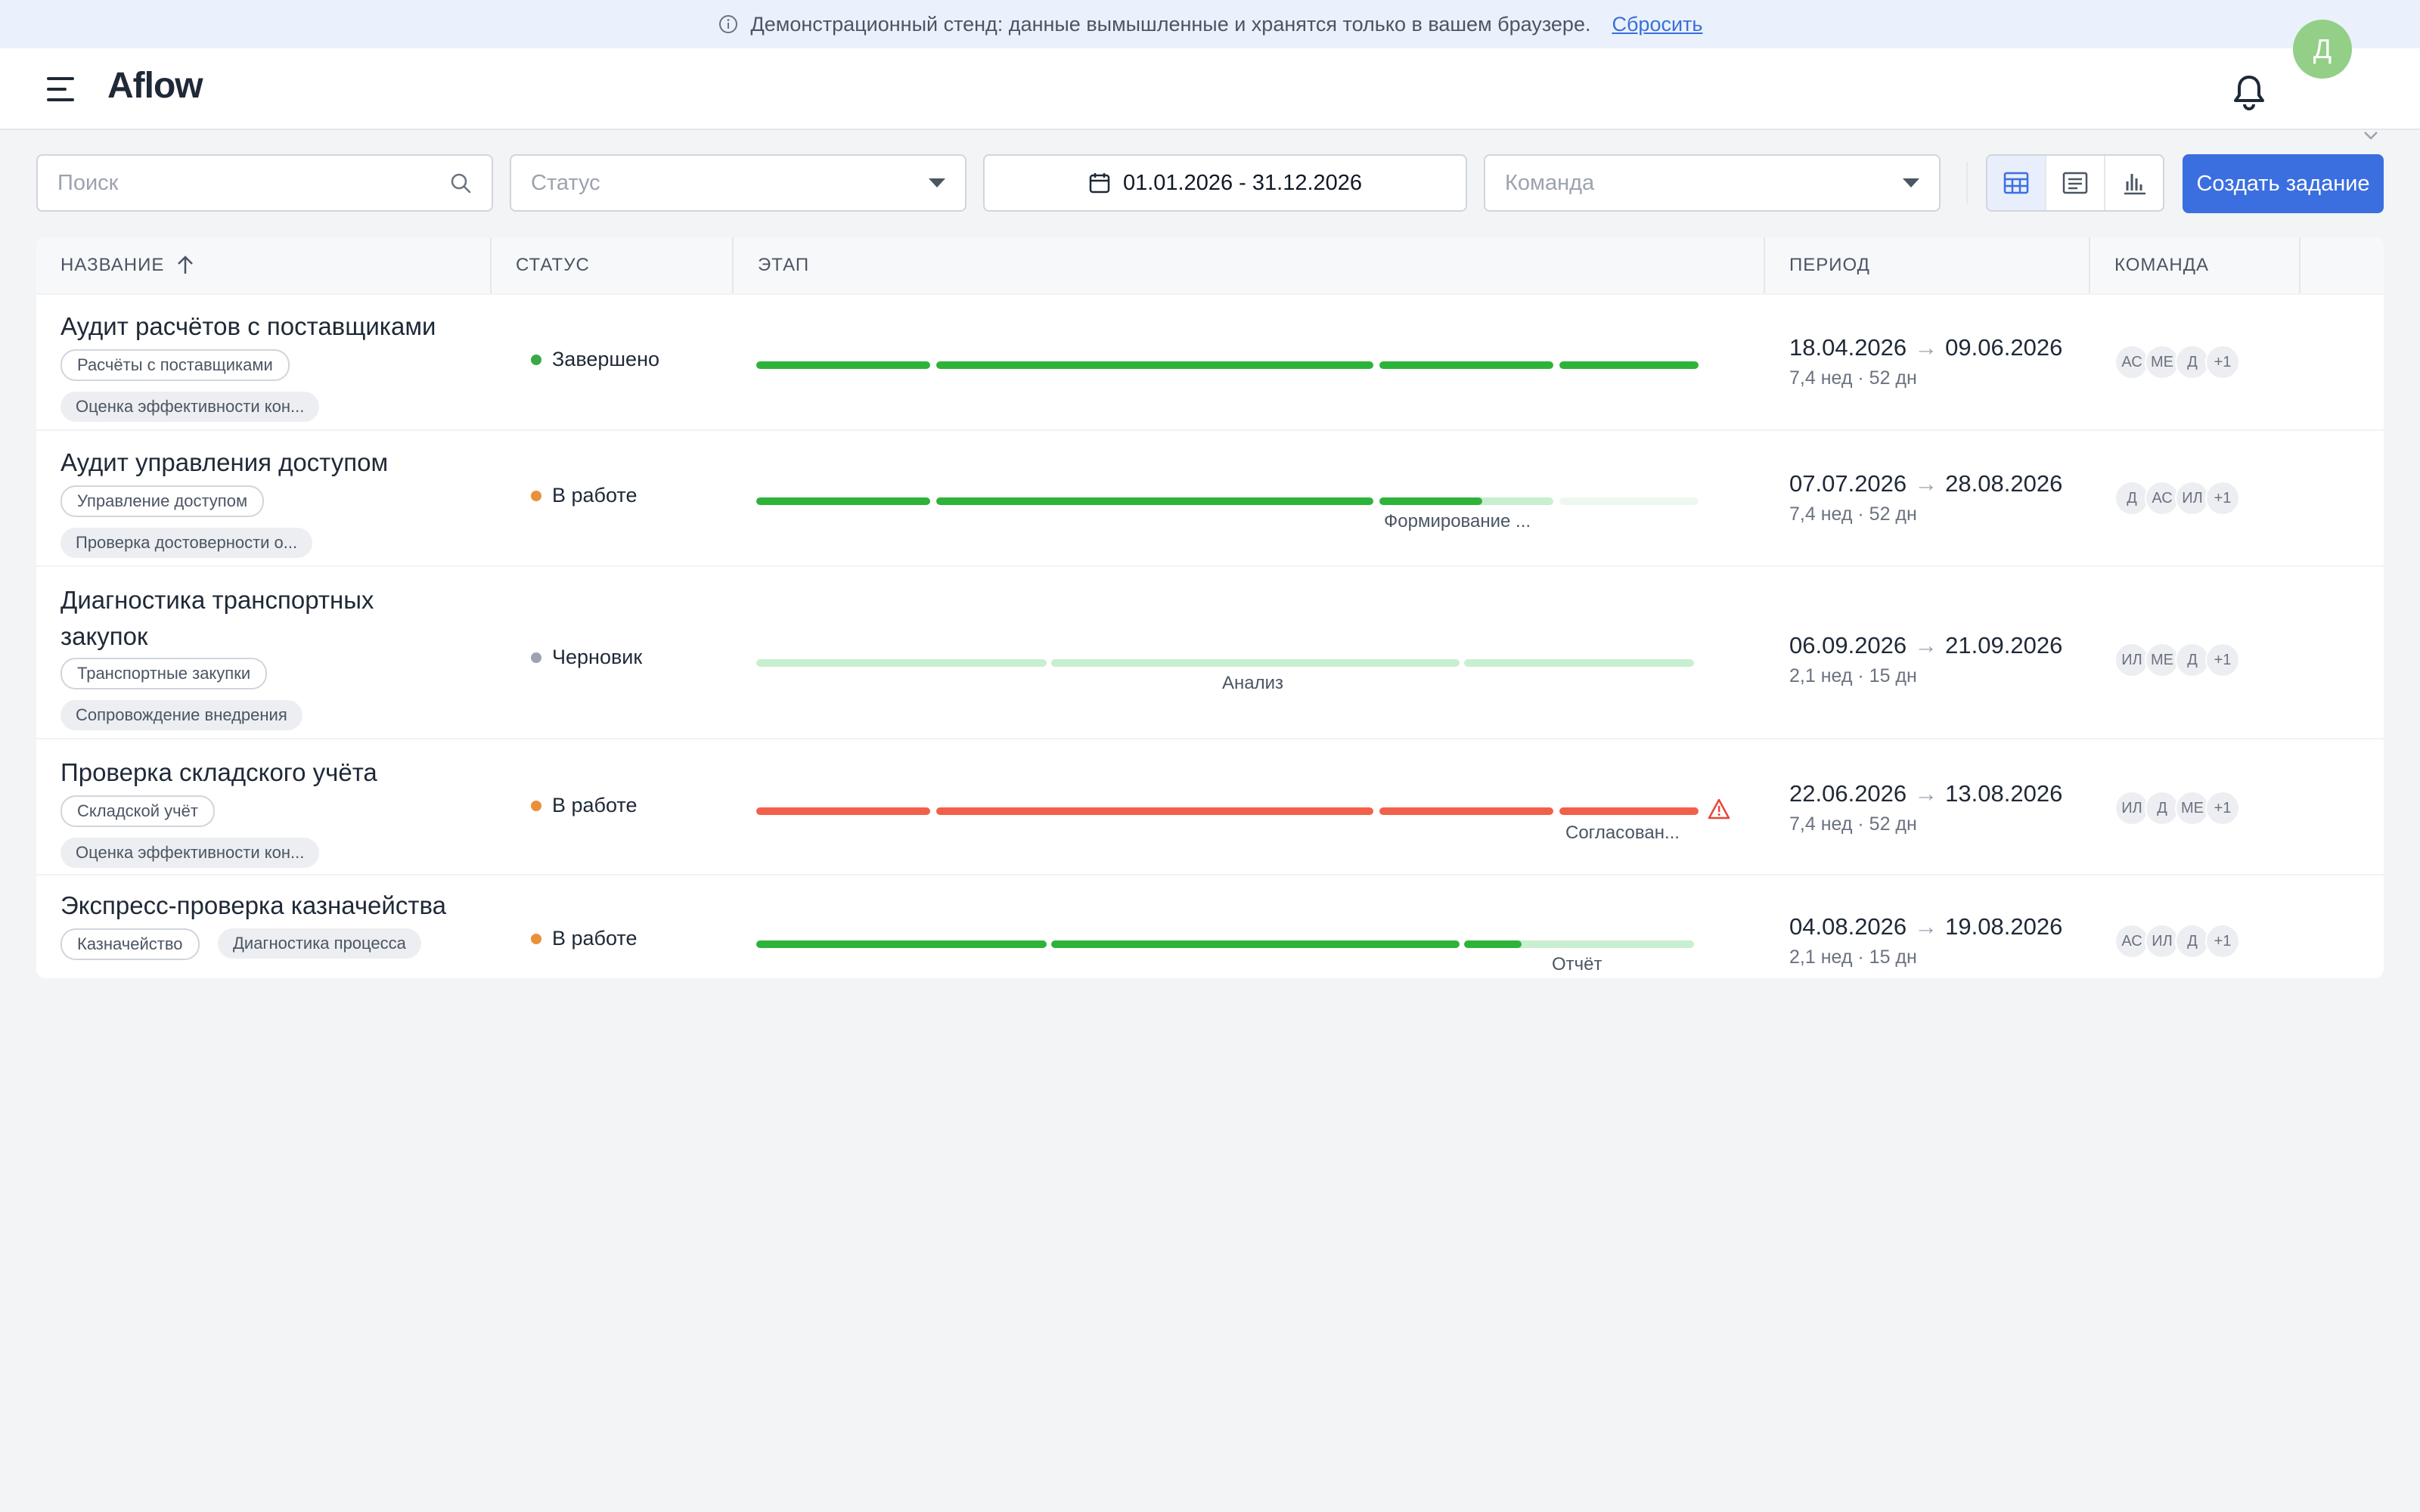 The image size is (2420, 1512). I want to click on column-header-team: КОМАНДА, so click(2195, 265).